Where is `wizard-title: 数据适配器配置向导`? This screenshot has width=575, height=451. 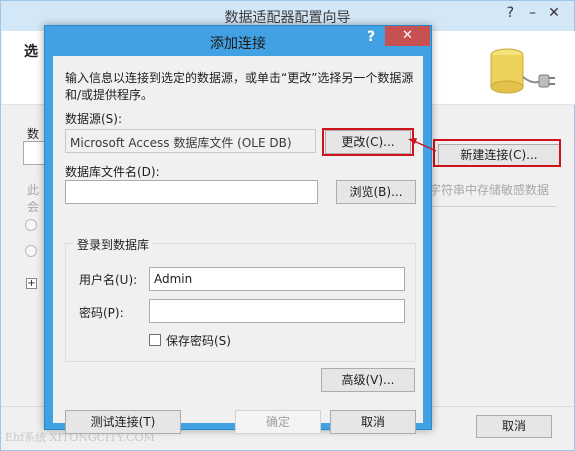 wizard-title: 数据适配器配置向导 is located at coordinates (287, 18).